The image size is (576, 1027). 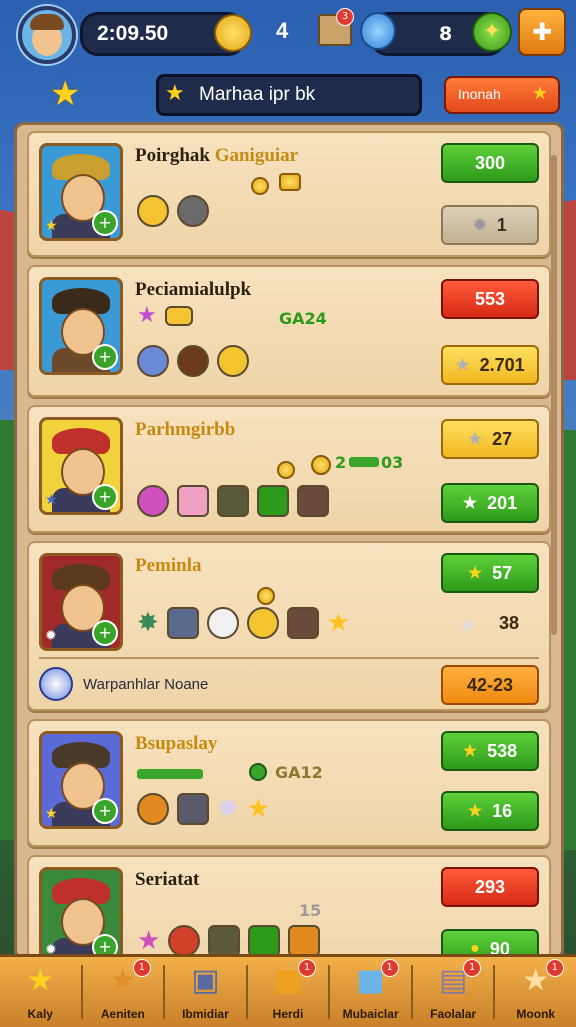 What do you see at coordinates (370, 1014) in the screenshot?
I see `nav-label: Mubaiclar` at bounding box center [370, 1014].